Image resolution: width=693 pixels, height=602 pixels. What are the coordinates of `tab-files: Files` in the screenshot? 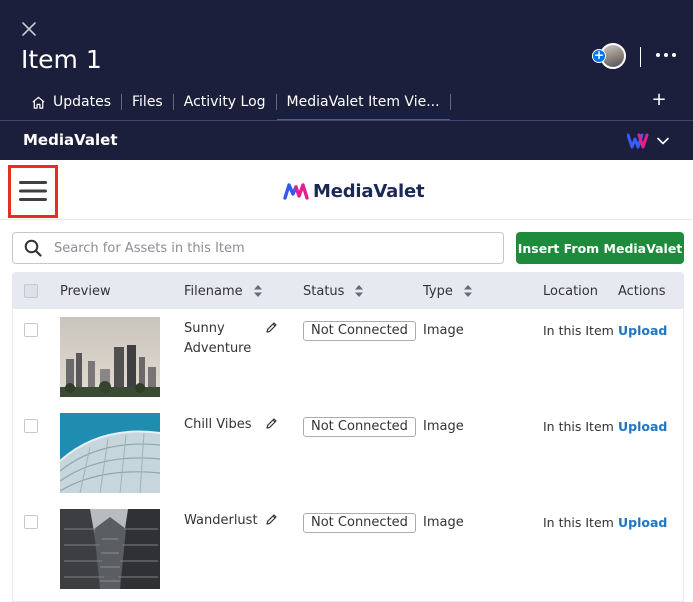 It's located at (147, 102).